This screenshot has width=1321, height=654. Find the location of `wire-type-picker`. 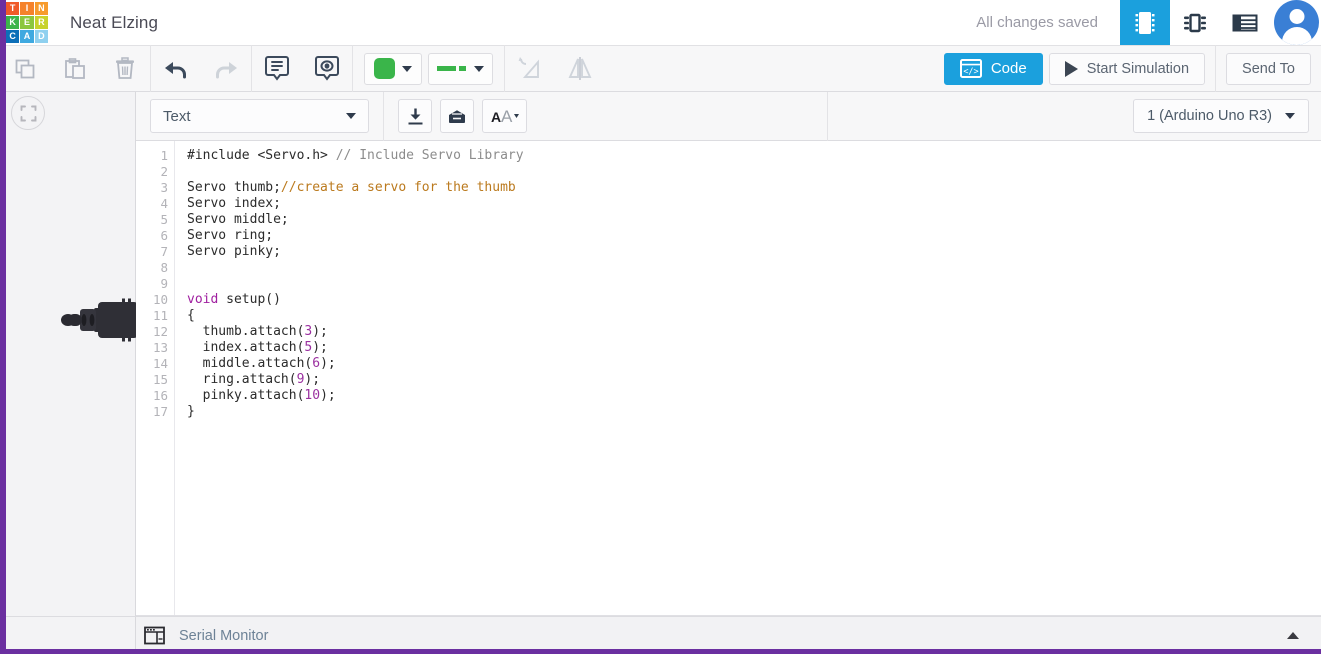

wire-type-picker is located at coordinates (460, 68).